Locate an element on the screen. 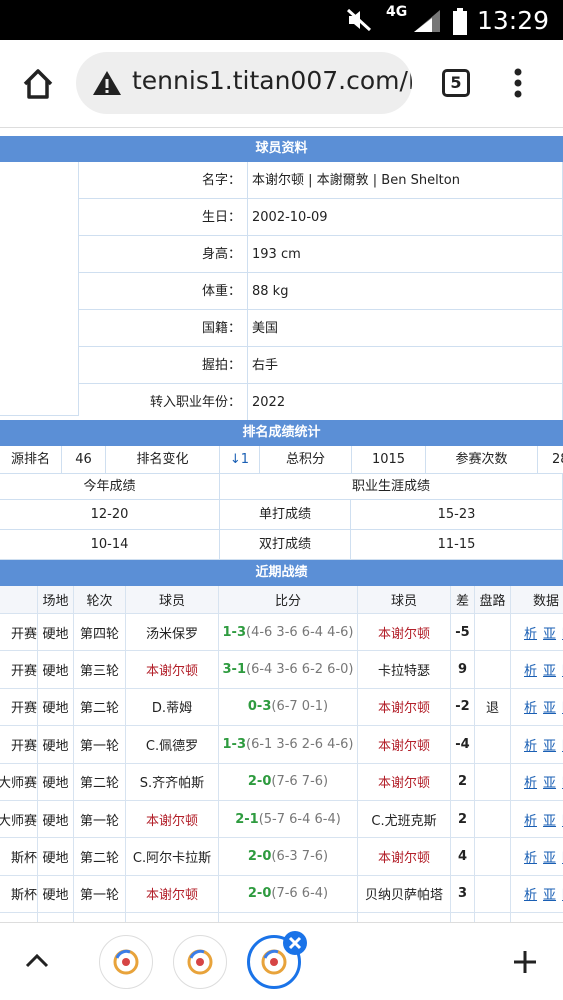 This screenshot has height=1000, width=563. match-score: 2-0 (7-6 6-4) is located at coordinates (288, 894).